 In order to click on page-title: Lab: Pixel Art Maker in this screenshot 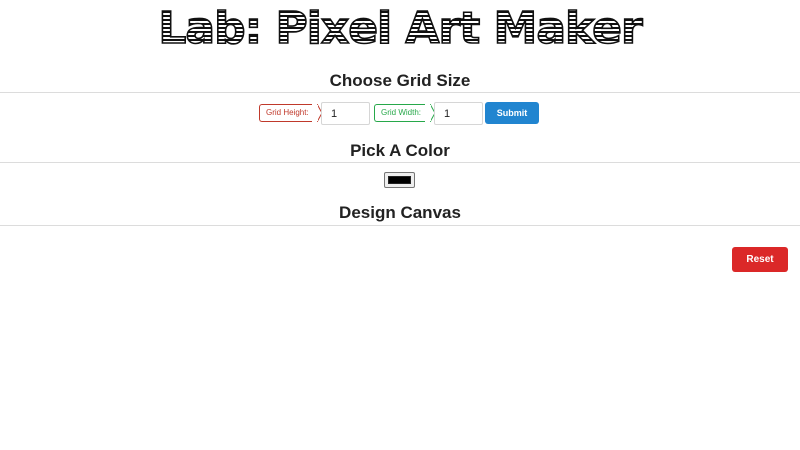, I will do `click(400, 26)`.